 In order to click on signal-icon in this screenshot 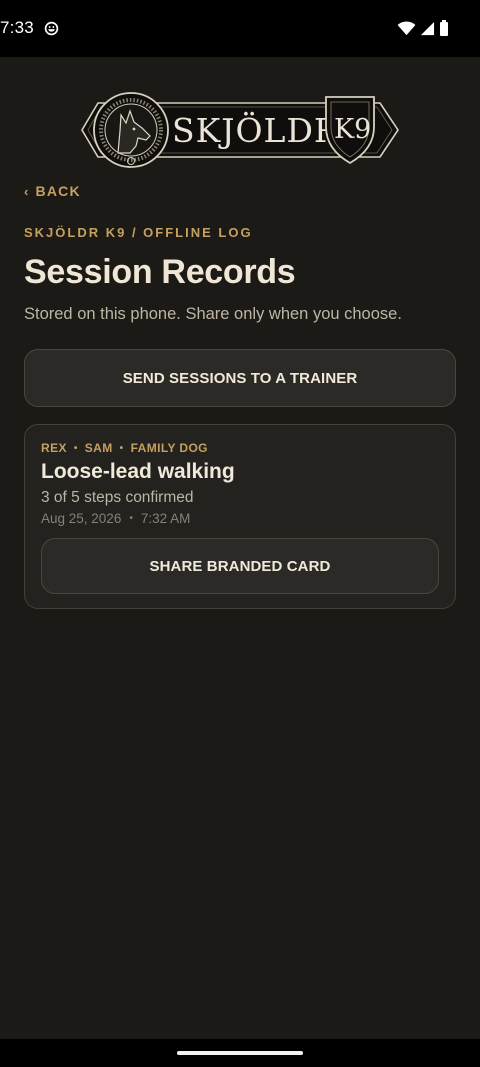, I will do `click(427, 28)`.